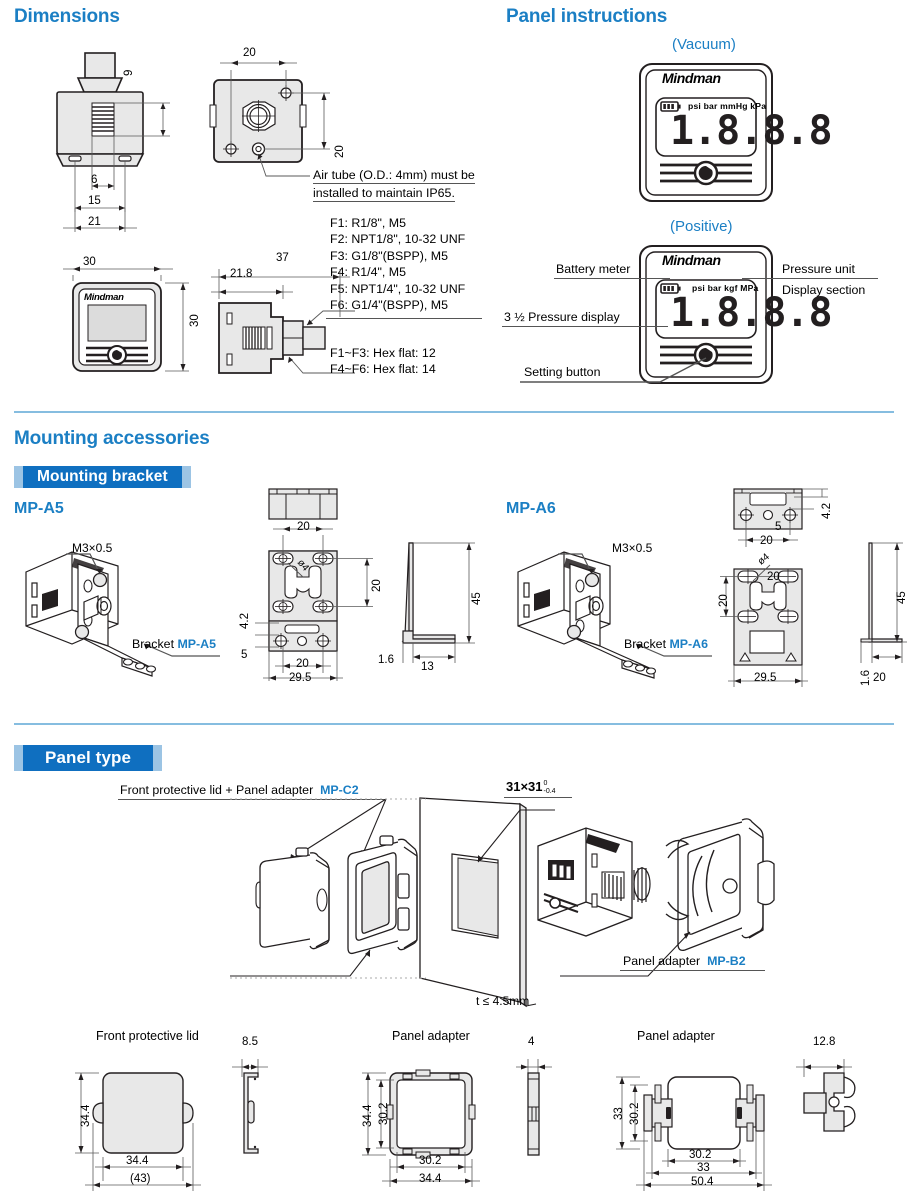  I want to click on dim-face-30-width: 30, so click(89, 262).